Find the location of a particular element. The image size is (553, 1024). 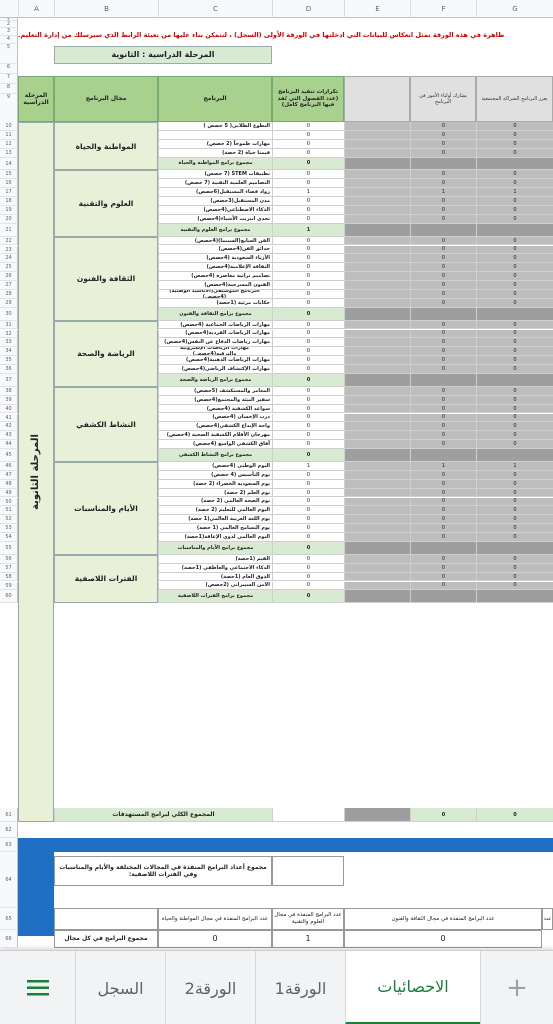

row-header: 45 is located at coordinates (9, 455).